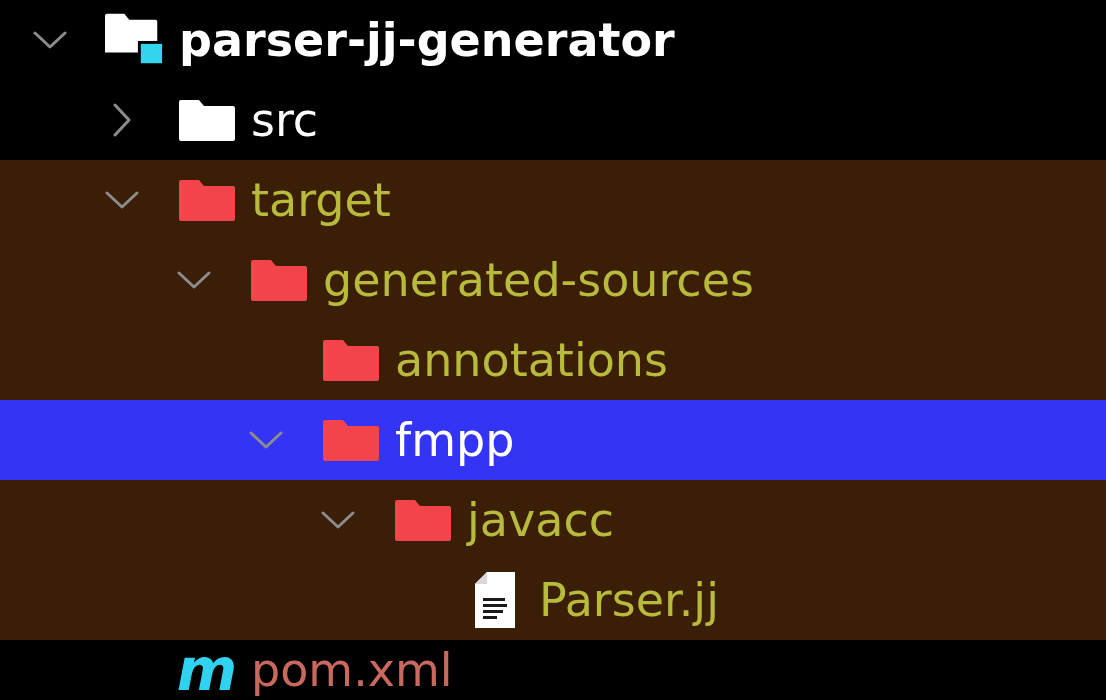 Image resolution: width=1106 pixels, height=700 pixels. Describe the element at coordinates (553, 120) in the screenshot. I see `tree-item: src` at that location.